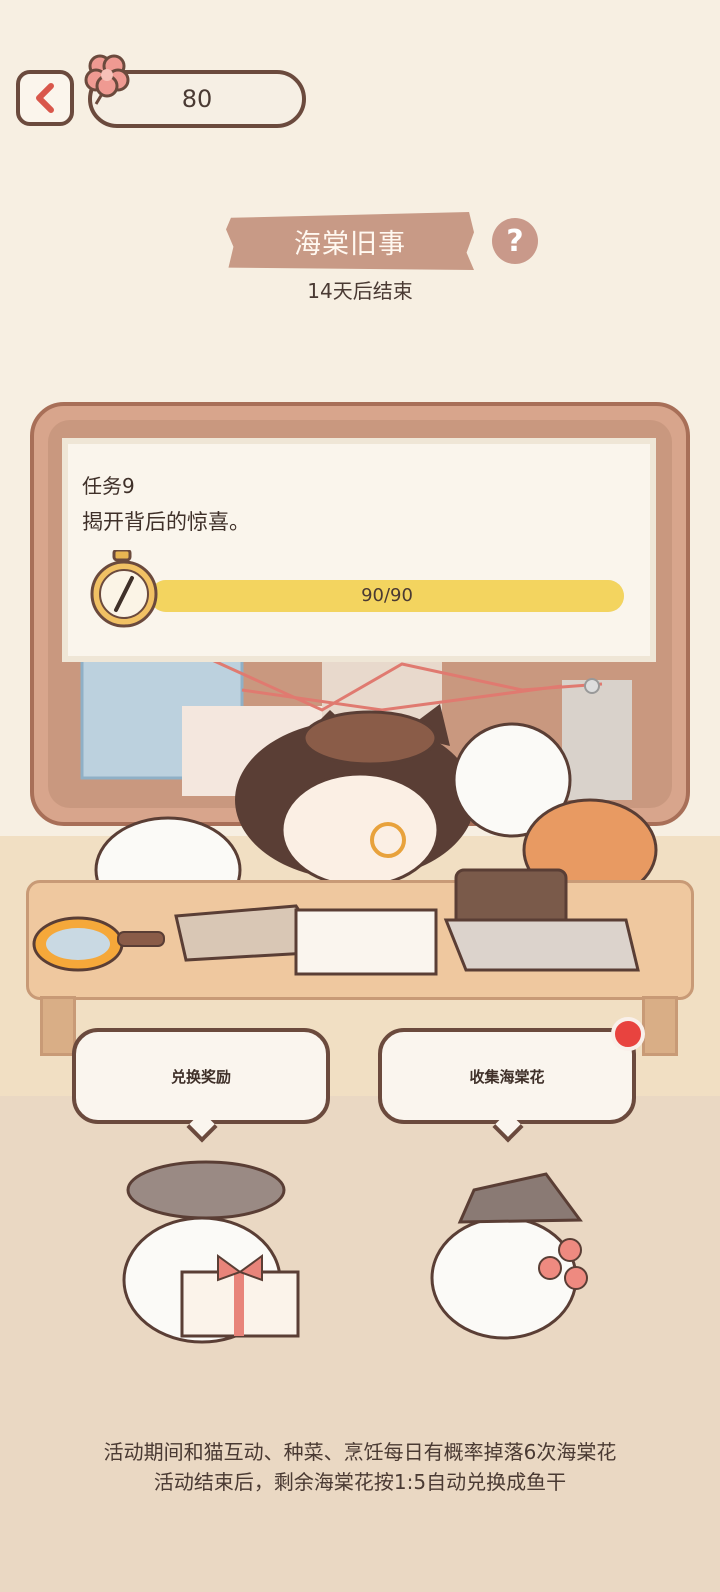 The image size is (720, 1592). Describe the element at coordinates (360, 1482) in the screenshot. I see `footer-info-line-2: 活动结束后，剩余海棠花按1:5自动兑换成鱼干` at that location.